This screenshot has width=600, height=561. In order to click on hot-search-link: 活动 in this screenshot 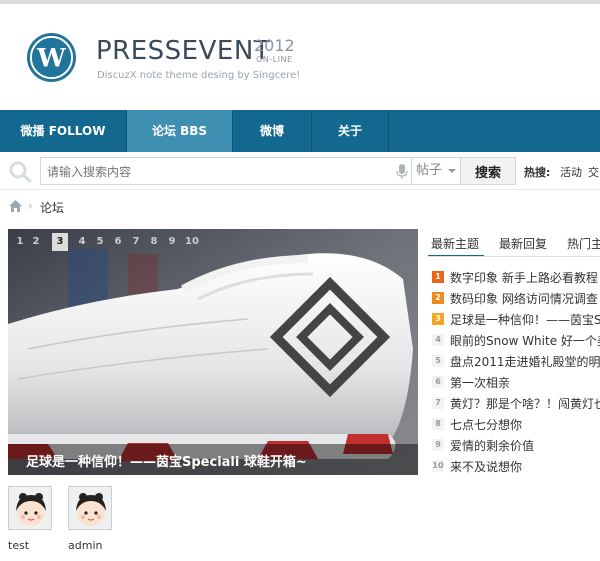, I will do `click(571, 172)`.